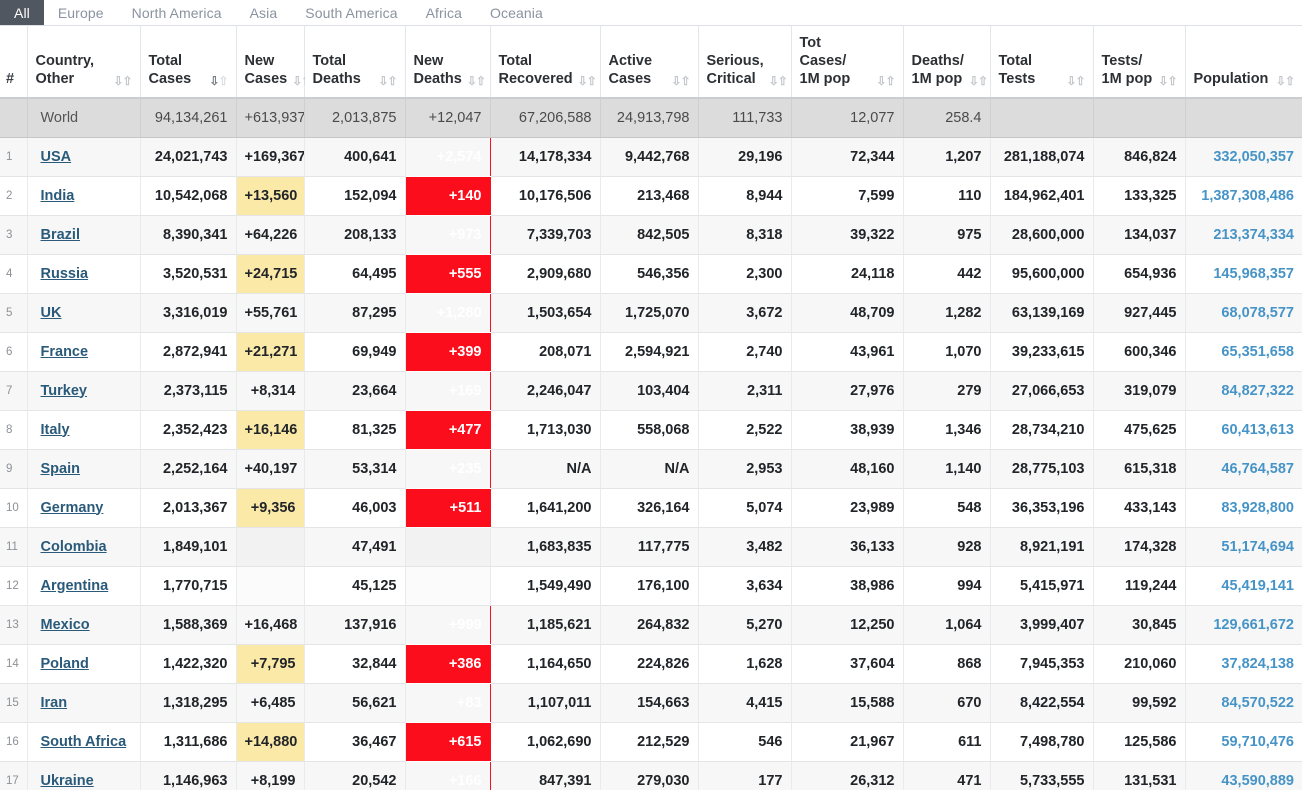 Image resolution: width=1302 pixels, height=790 pixels. I want to click on column-header-deaths_per_1m: Deaths/1M pop ⇩⇧, so click(947, 62).